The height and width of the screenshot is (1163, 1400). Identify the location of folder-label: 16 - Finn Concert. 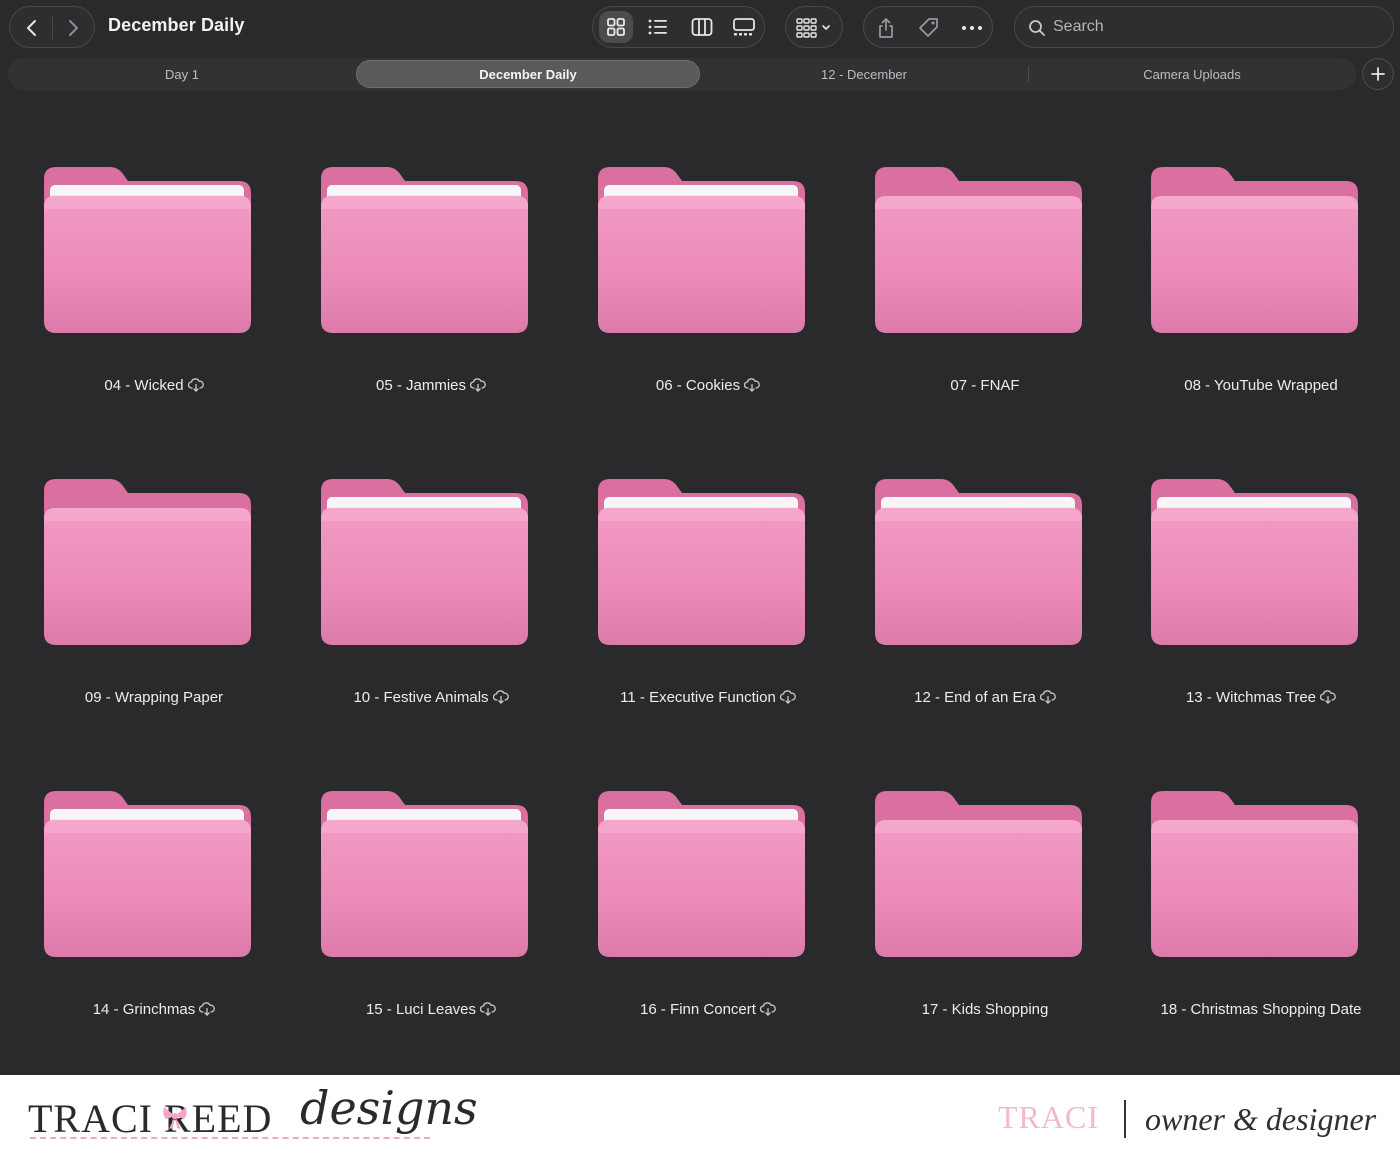
(708, 1010).